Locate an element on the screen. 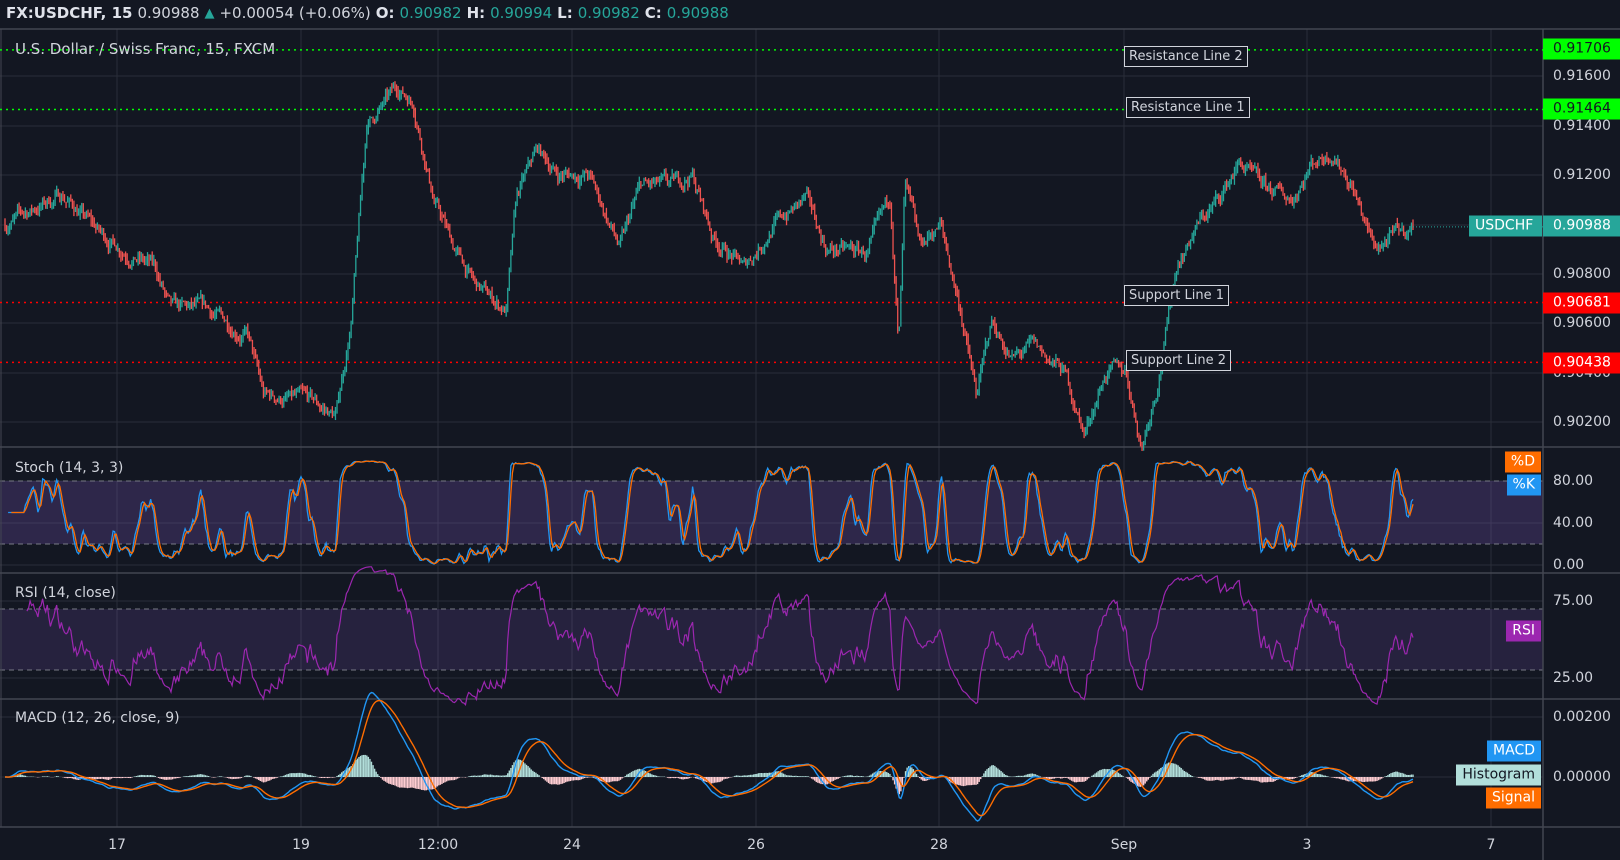 The height and width of the screenshot is (860, 1620). main-pane-title: U.S. Dollar / Swiss Franc, 15, FXCM is located at coordinates (145, 49).